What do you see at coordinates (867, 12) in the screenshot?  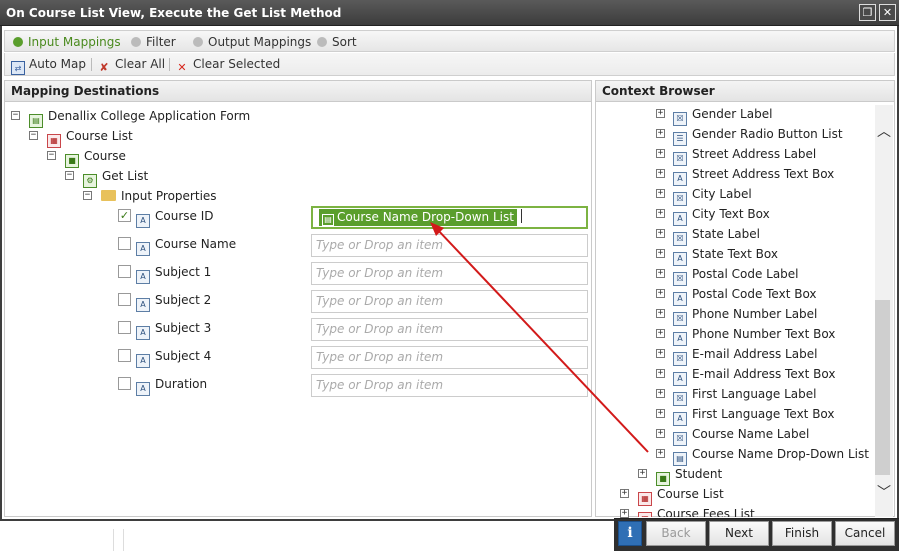 I see `restore-icon: ❐` at bounding box center [867, 12].